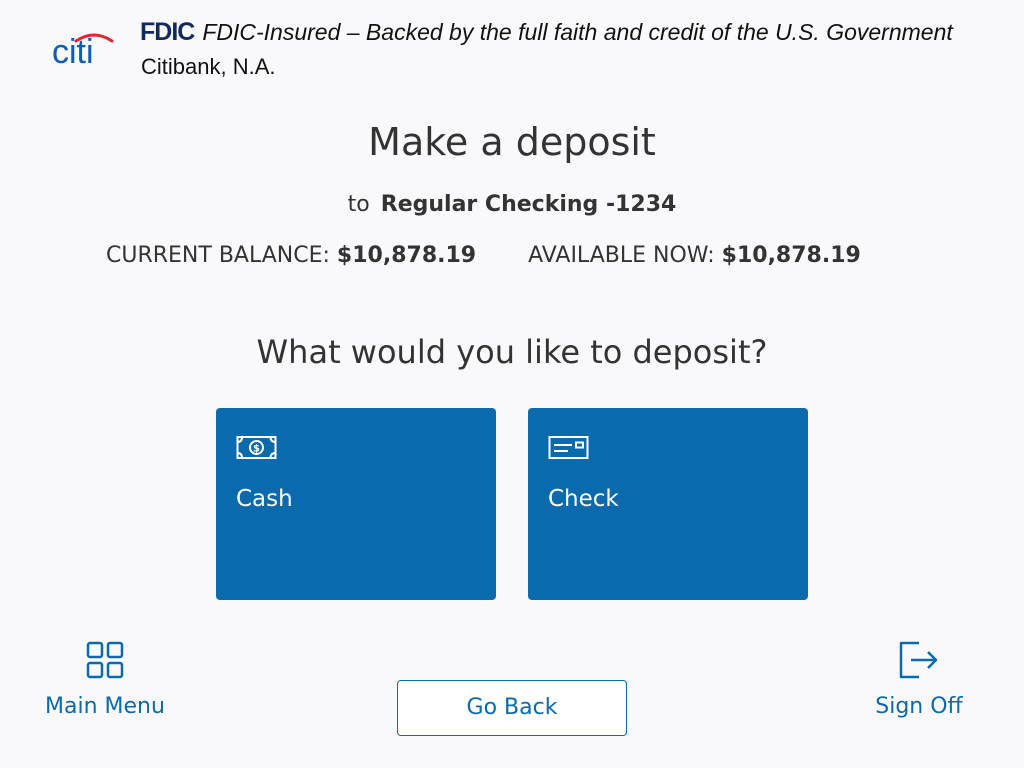  What do you see at coordinates (569, 448) in the screenshot?
I see `check-icon` at bounding box center [569, 448].